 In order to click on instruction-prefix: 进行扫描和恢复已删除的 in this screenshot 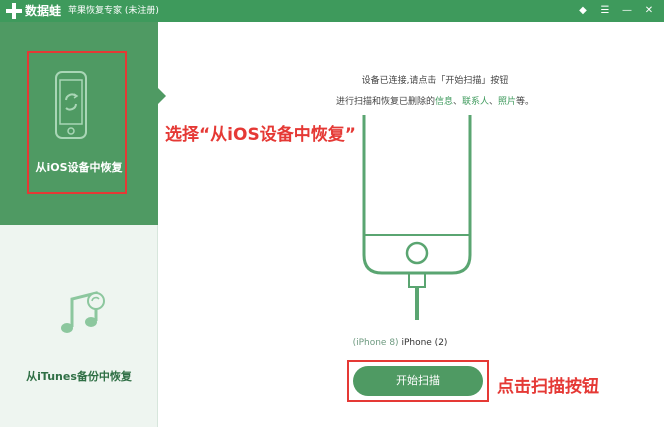, I will do `click(385, 102)`.